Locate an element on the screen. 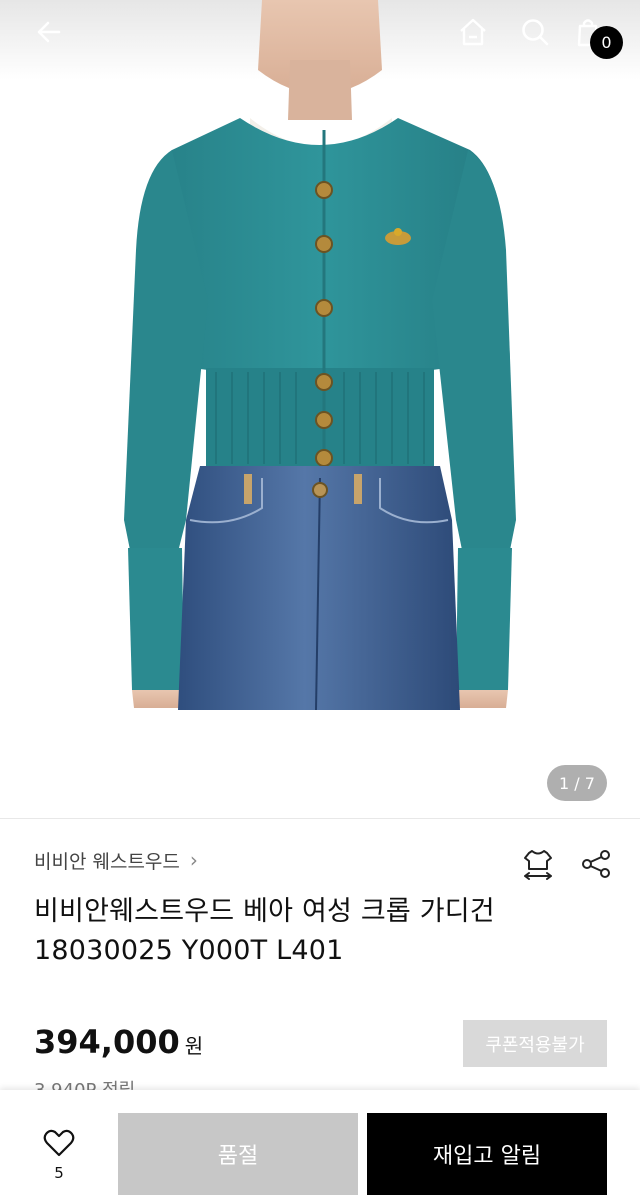 This screenshot has height=1200, width=640. cart-count-badge: 0 is located at coordinates (606, 42).